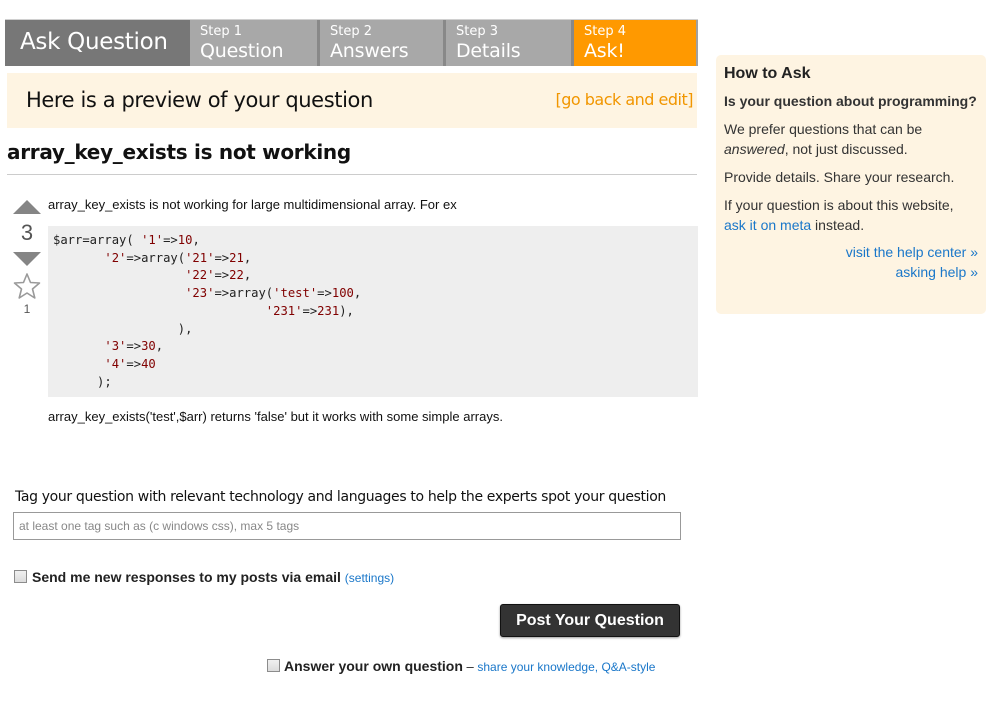 This screenshot has width=1005, height=707. I want to click on code-literal: '22', so click(200, 275).